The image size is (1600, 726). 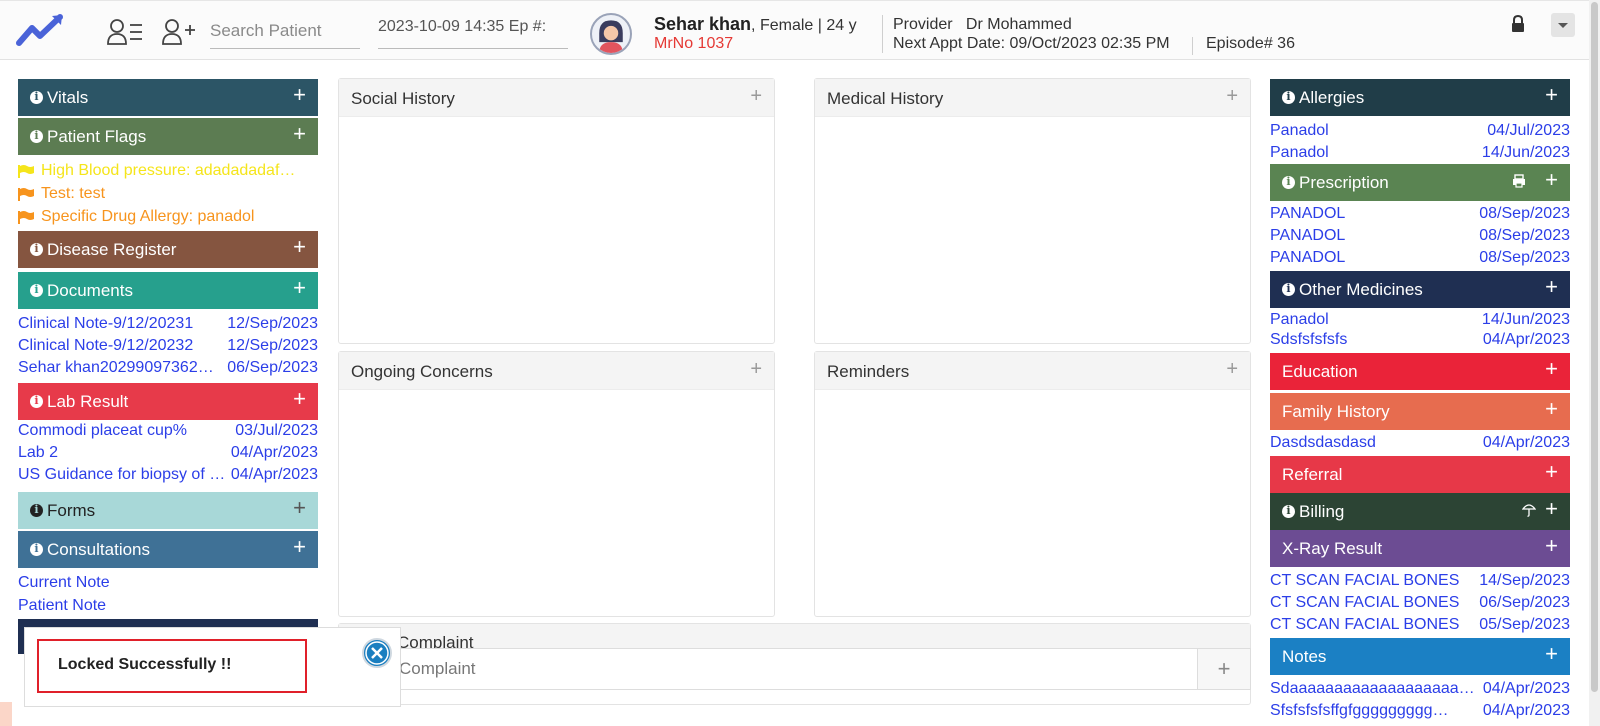 I want to click on add-note-plus-icon: +, so click(x=1551, y=654).